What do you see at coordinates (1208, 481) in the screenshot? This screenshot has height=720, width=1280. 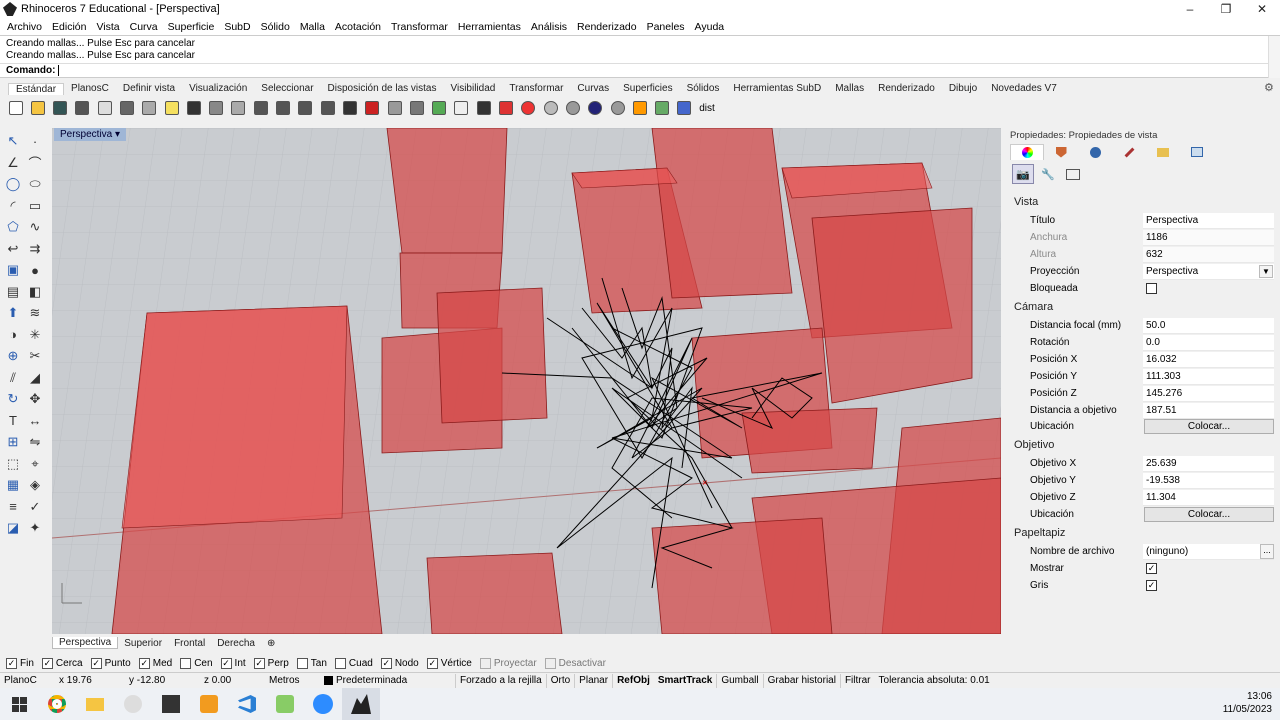 I see `objy-field: -19.538` at bounding box center [1208, 481].